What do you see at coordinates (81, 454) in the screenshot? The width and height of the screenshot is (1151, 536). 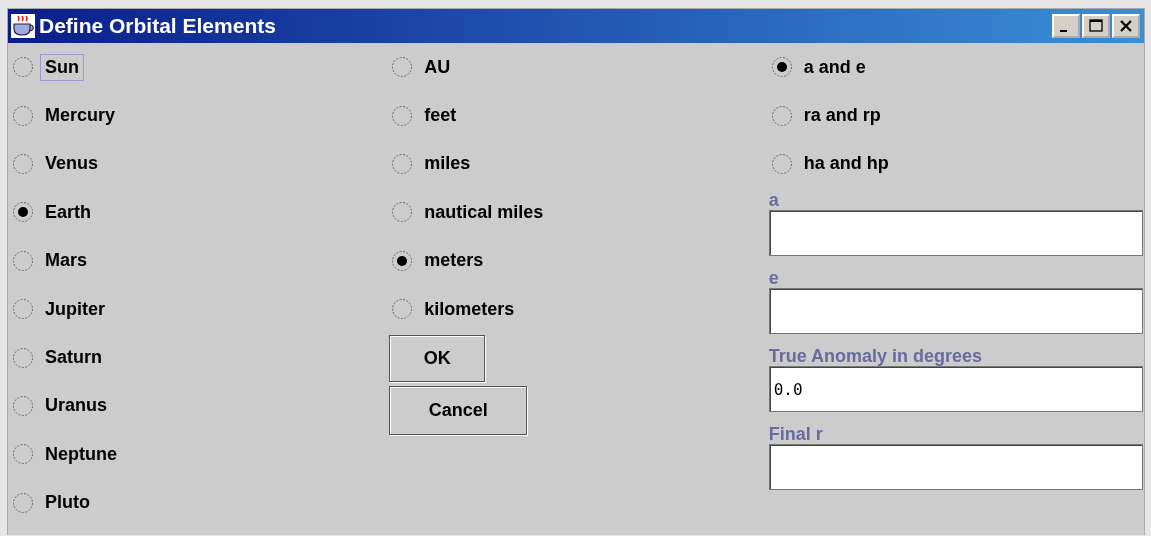 I see `radio-option: Neptune` at bounding box center [81, 454].